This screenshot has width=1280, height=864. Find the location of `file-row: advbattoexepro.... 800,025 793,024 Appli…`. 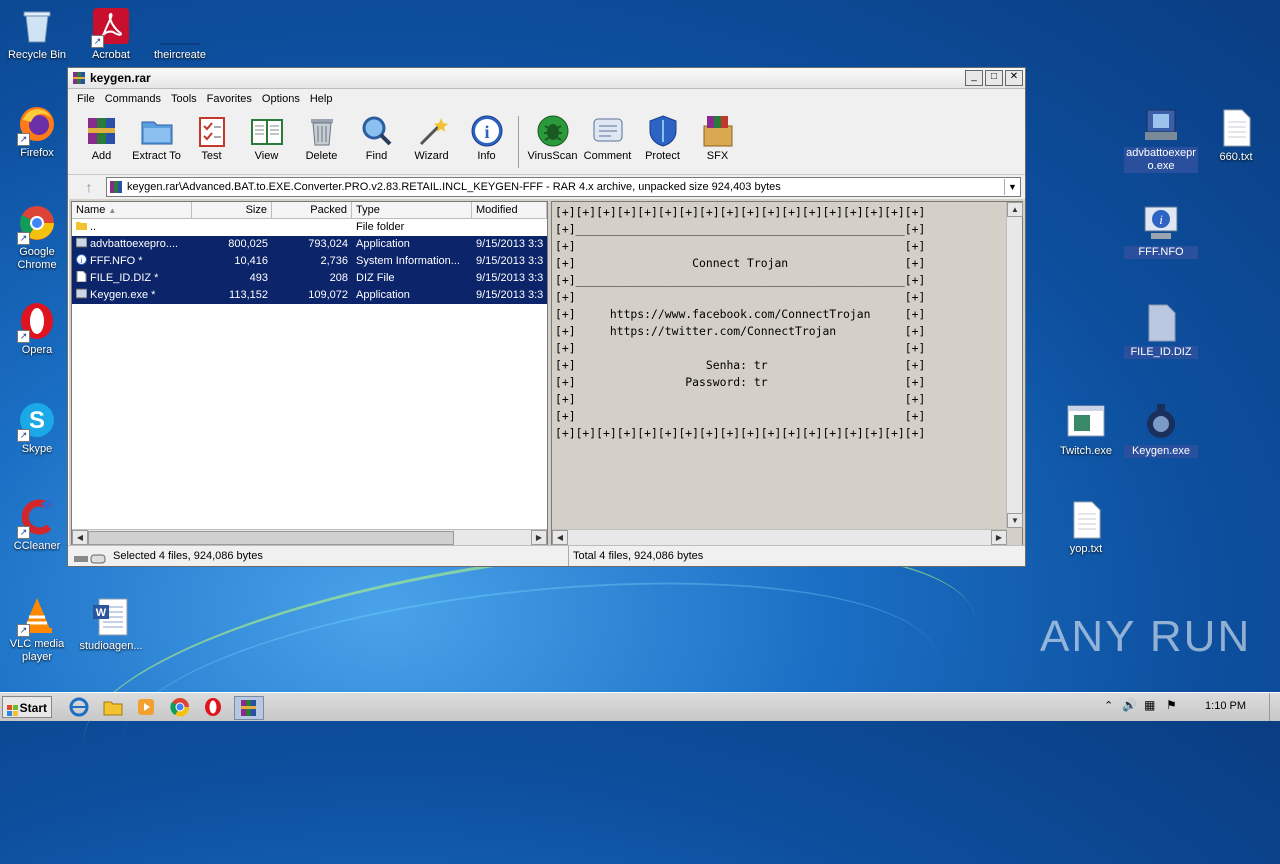

file-row: advbattoexepro.... 800,025 793,024 Appli… is located at coordinates (309, 244).